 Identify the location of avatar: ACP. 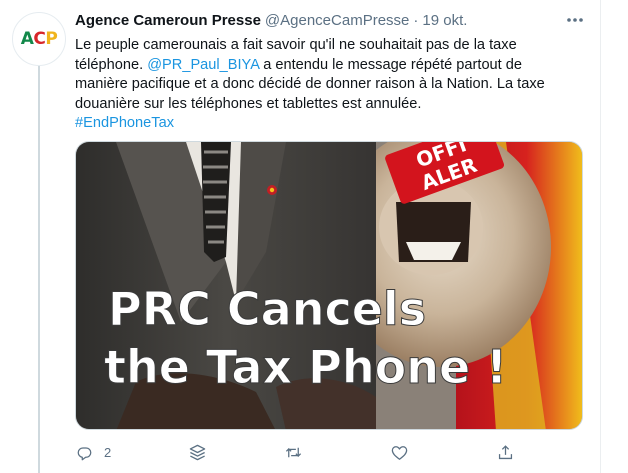
(39, 39).